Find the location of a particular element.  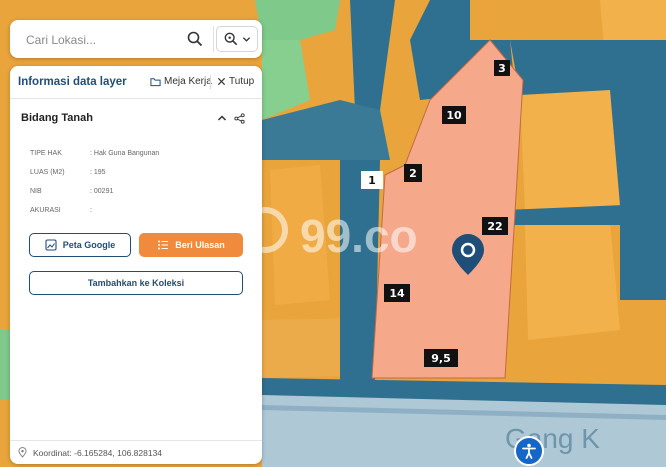

google-maps-button: Peta Google is located at coordinates (80, 245).